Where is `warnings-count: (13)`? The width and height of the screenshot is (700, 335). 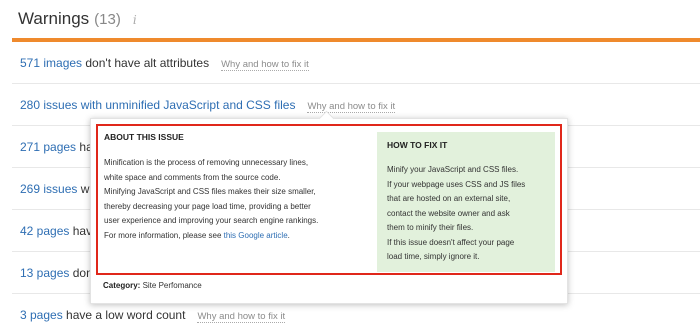
warnings-count: (13) is located at coordinates (107, 19).